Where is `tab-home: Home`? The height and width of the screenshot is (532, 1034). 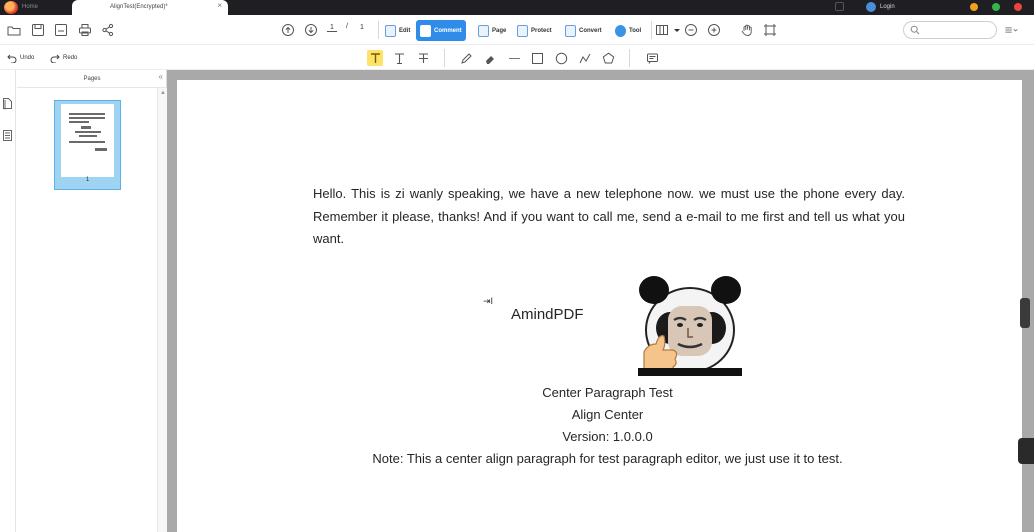 tab-home: Home is located at coordinates (44, 7).